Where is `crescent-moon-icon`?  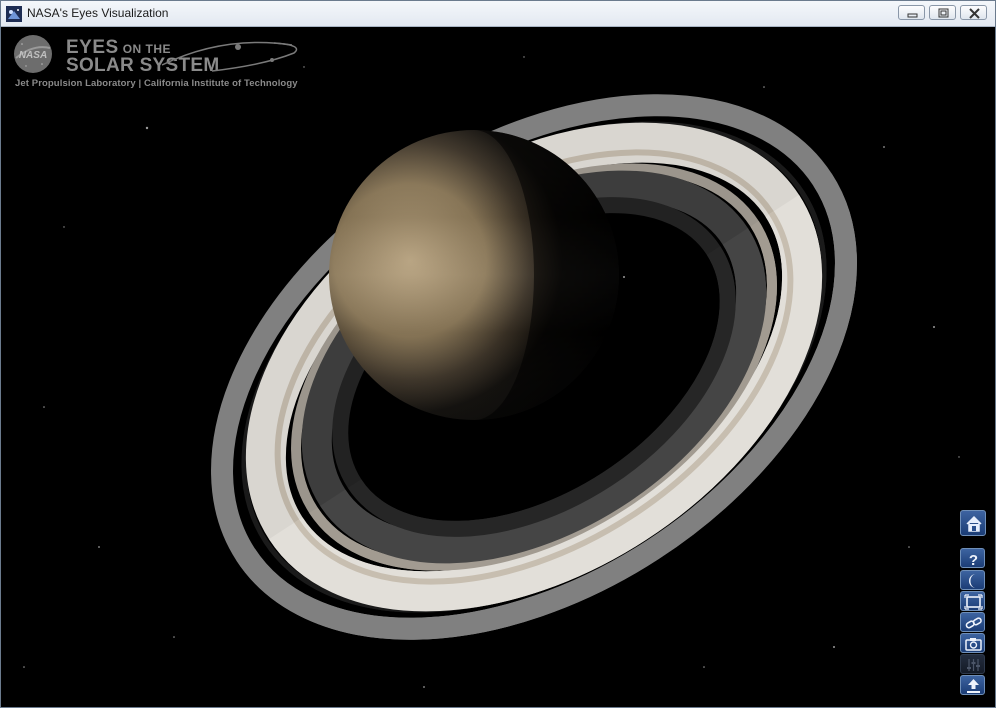
crescent-moon-icon is located at coordinates (972, 581).